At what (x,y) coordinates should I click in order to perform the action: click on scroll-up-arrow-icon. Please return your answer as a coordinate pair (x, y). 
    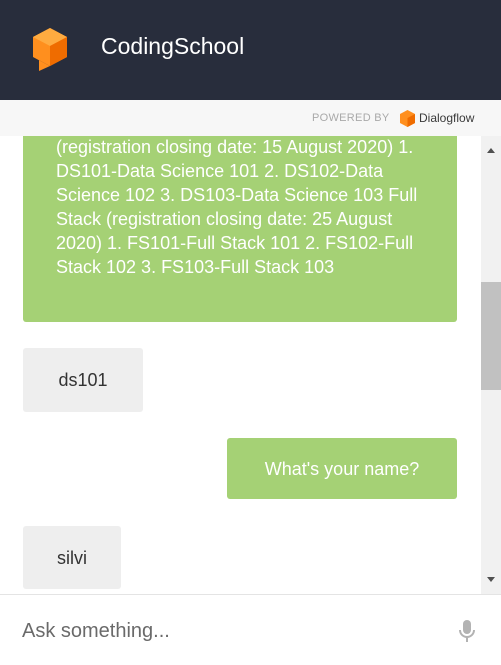
    Looking at the image, I should click on (491, 150).